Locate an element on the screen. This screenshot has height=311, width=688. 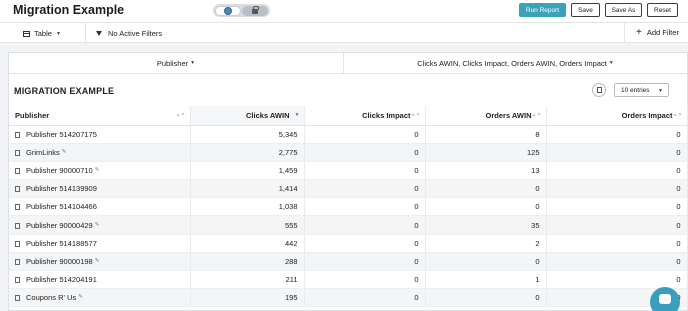
cell-publisher: Publisher 90000710 ✎ is located at coordinates (100, 171).